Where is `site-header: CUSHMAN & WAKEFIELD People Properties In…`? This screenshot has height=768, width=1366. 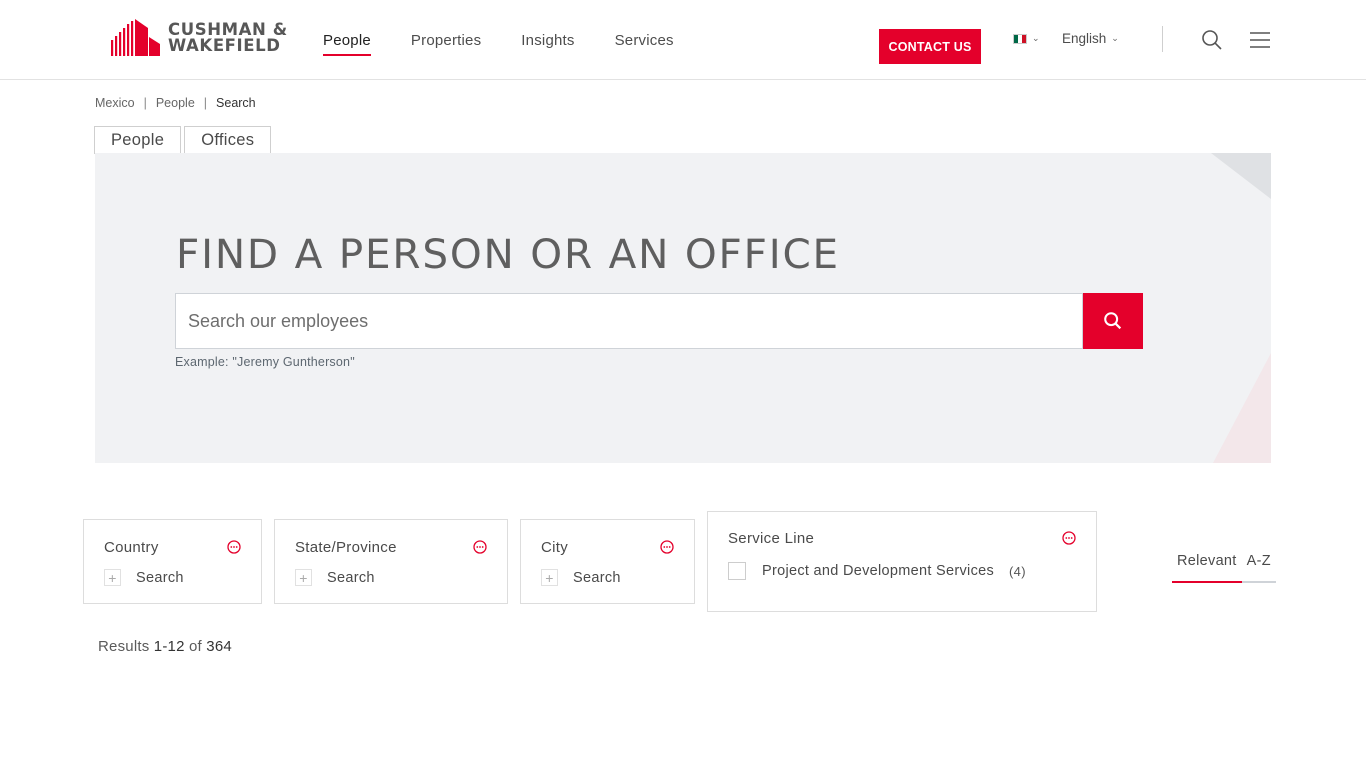 site-header: CUSHMAN & WAKEFIELD People Properties In… is located at coordinates (683, 40).